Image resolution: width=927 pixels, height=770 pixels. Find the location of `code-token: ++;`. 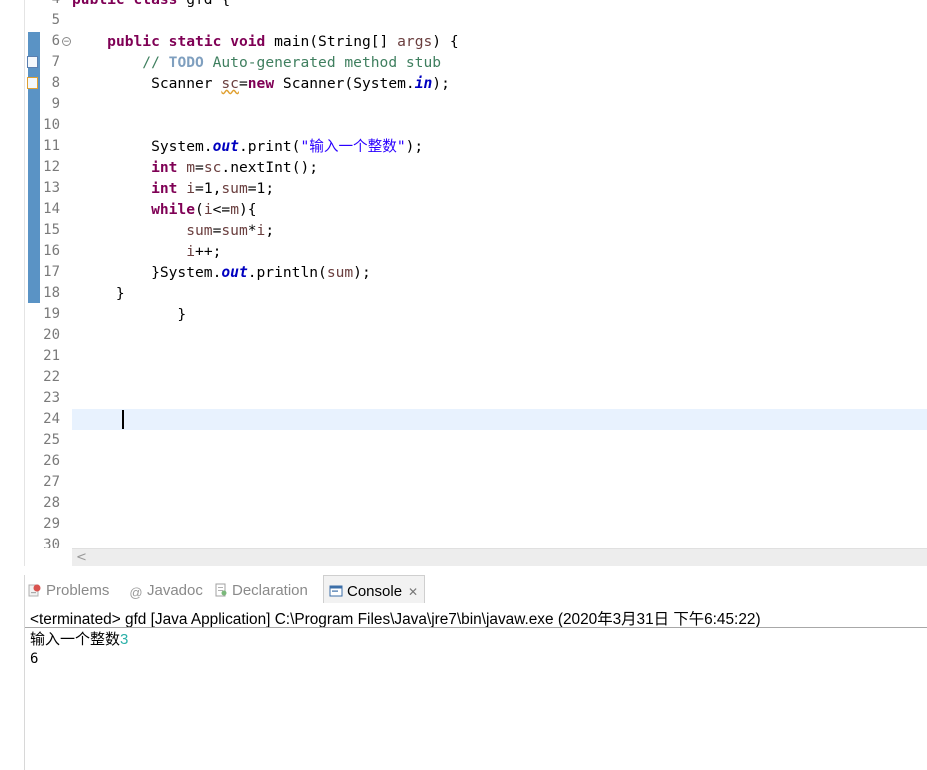

code-token: ++; is located at coordinates (208, 251).